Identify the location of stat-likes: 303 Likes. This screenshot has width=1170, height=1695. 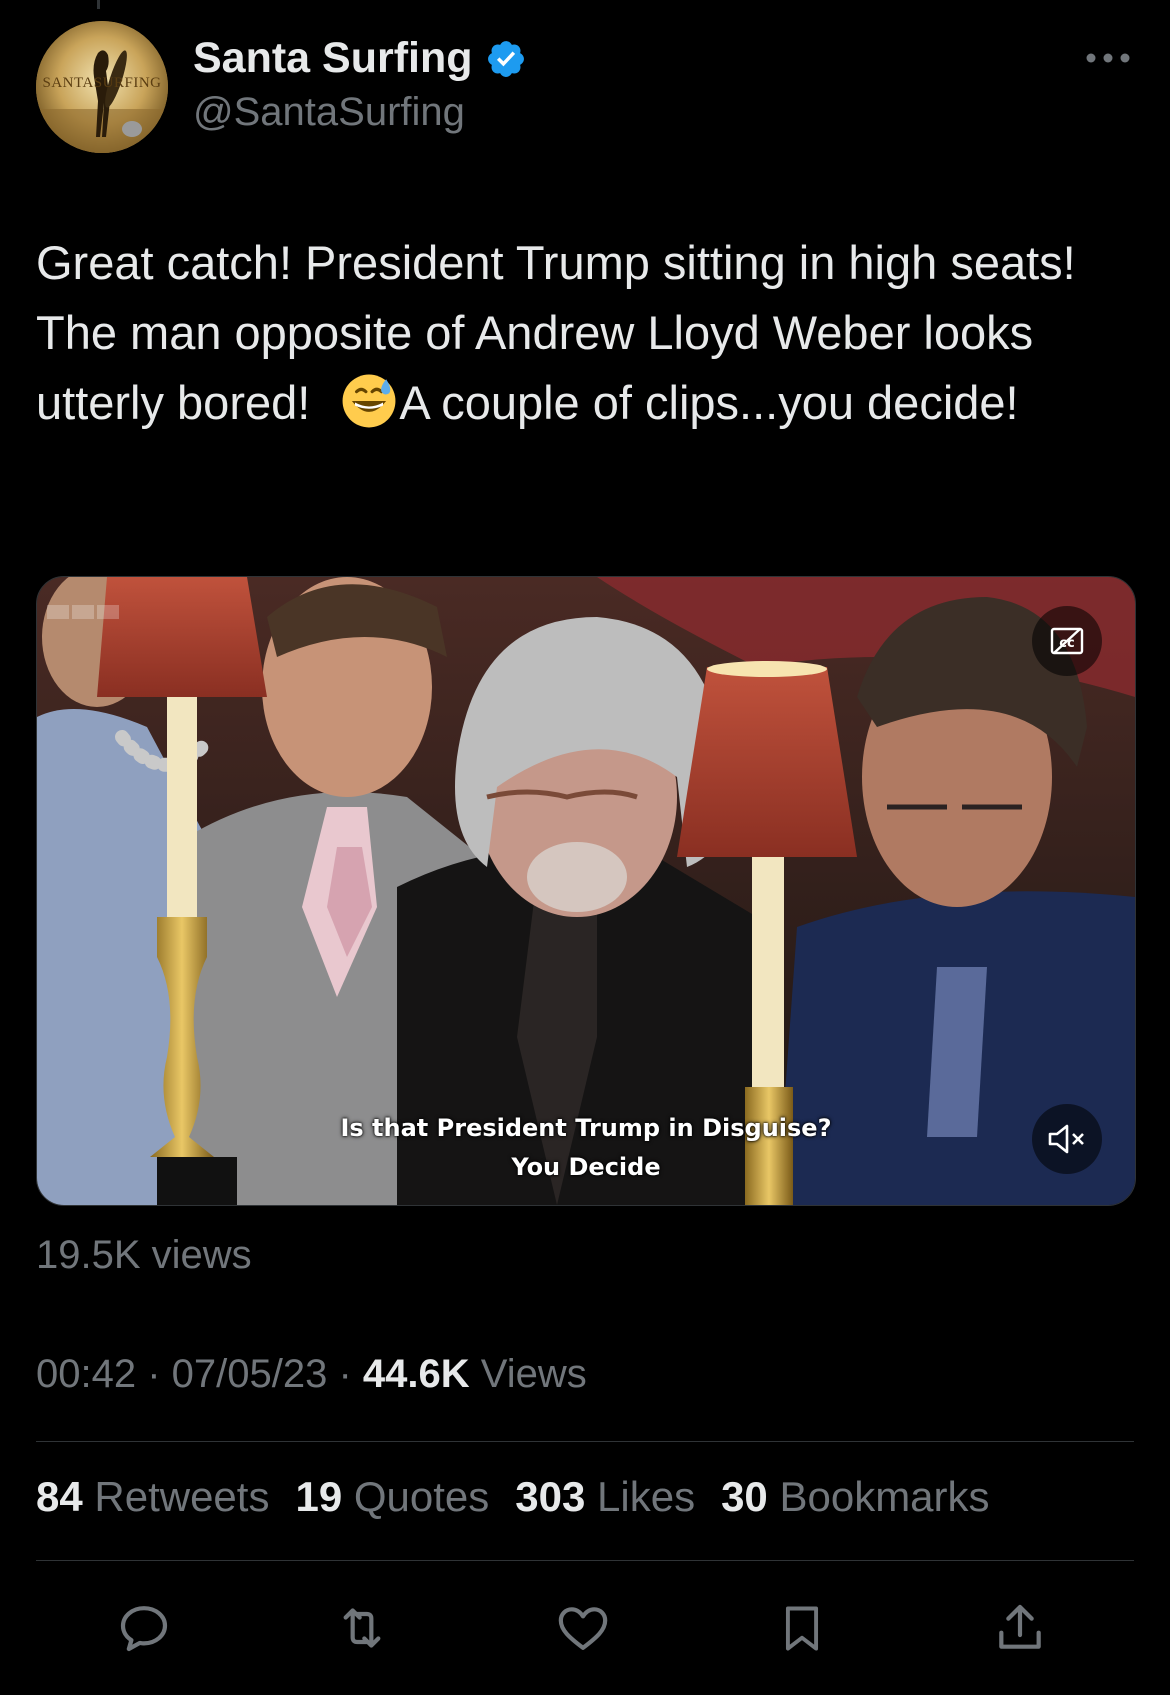
(605, 1497).